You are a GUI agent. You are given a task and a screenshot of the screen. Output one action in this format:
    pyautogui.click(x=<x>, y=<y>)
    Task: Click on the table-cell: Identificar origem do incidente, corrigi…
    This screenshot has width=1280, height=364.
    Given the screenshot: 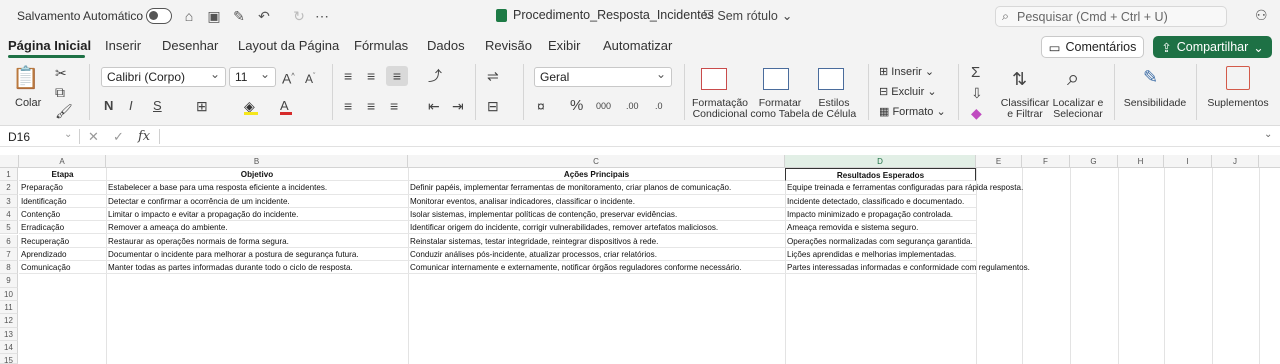 What is the action you would take?
    pyautogui.click(x=596, y=228)
    